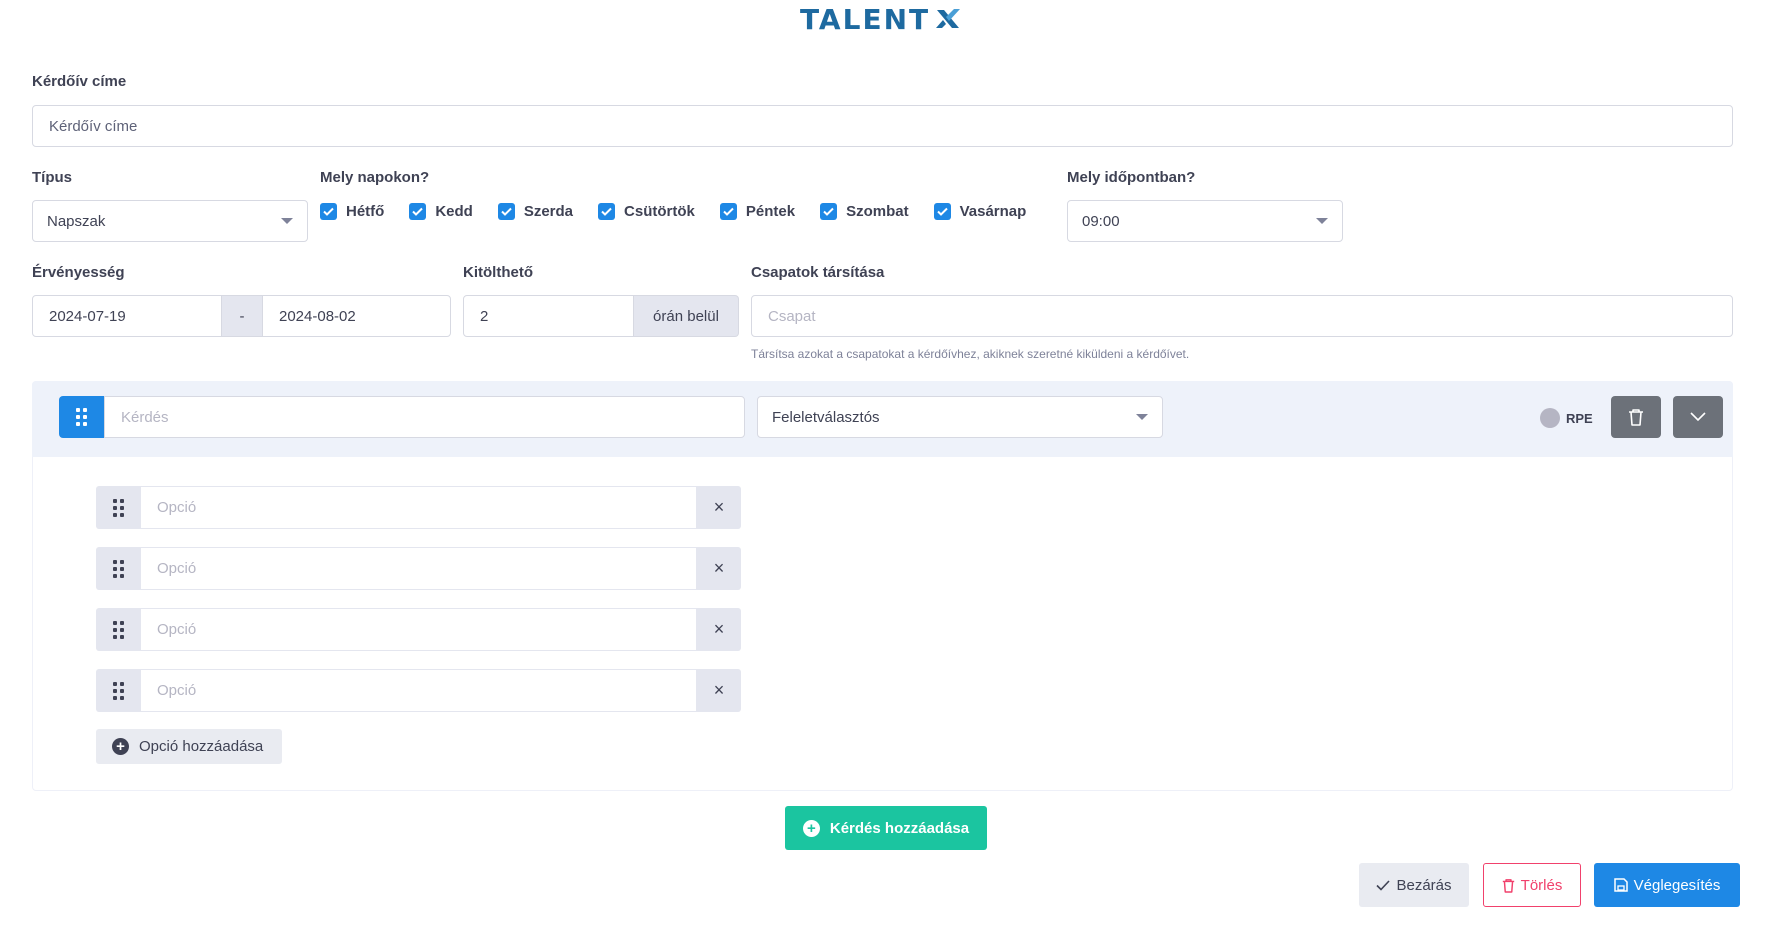 This screenshot has width=1769, height=934. Describe the element at coordinates (1541, 885) in the screenshot. I see `delete-label: Törlés` at that location.